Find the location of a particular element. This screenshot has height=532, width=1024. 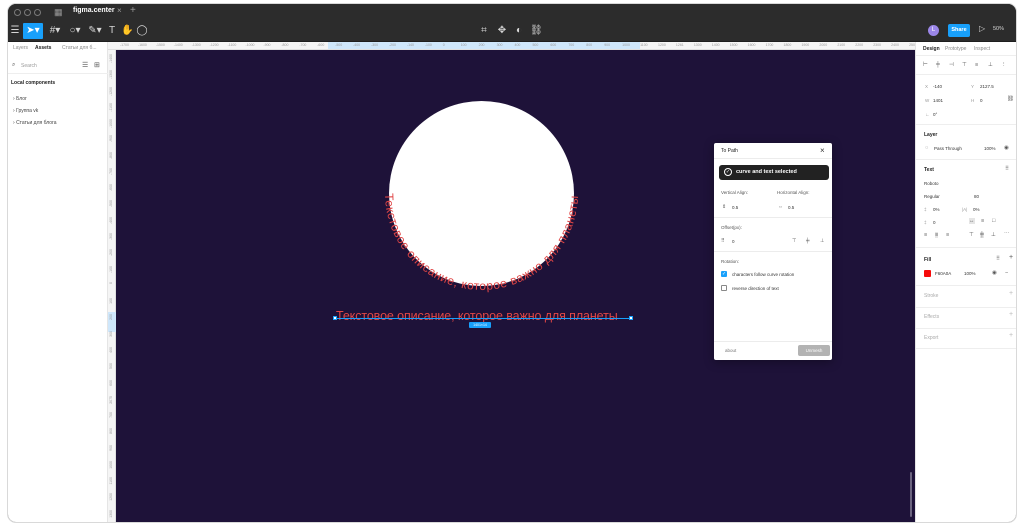

fill-visibility-eye-icon: ◉ is located at coordinates (994, 273).